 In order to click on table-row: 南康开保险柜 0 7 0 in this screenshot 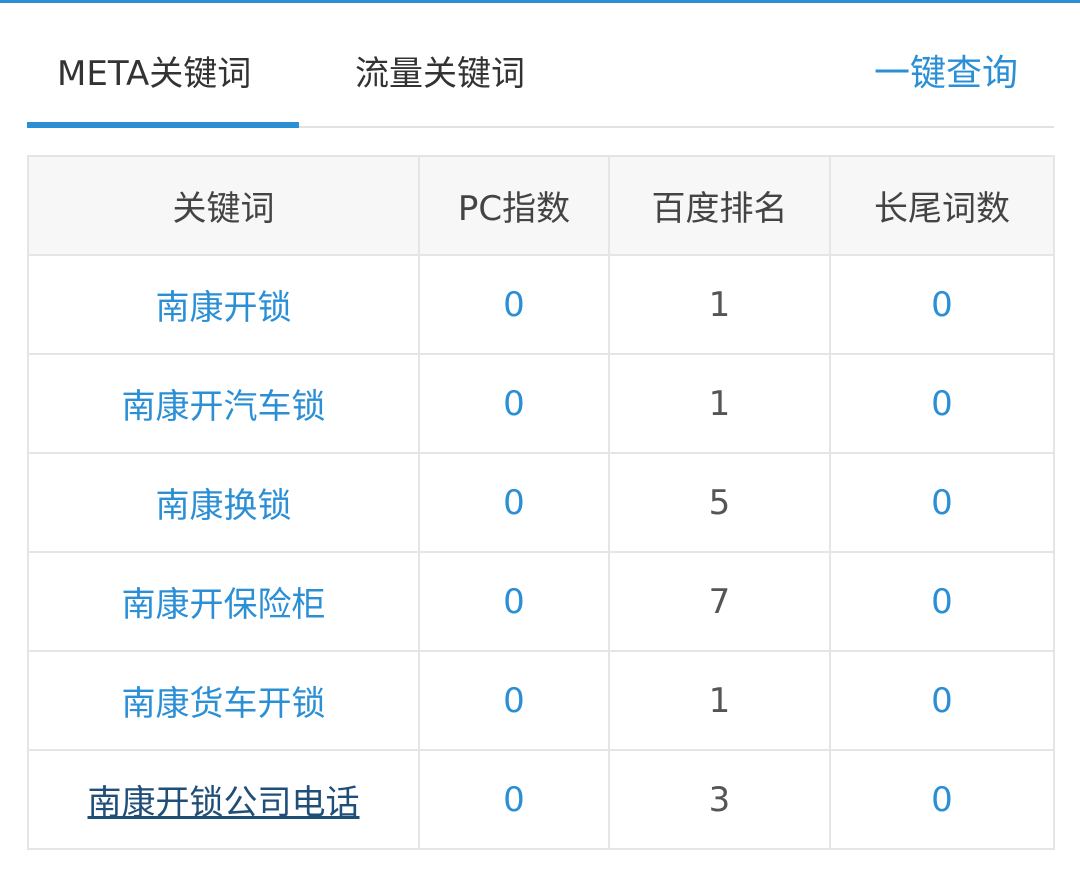, I will do `click(541, 601)`.